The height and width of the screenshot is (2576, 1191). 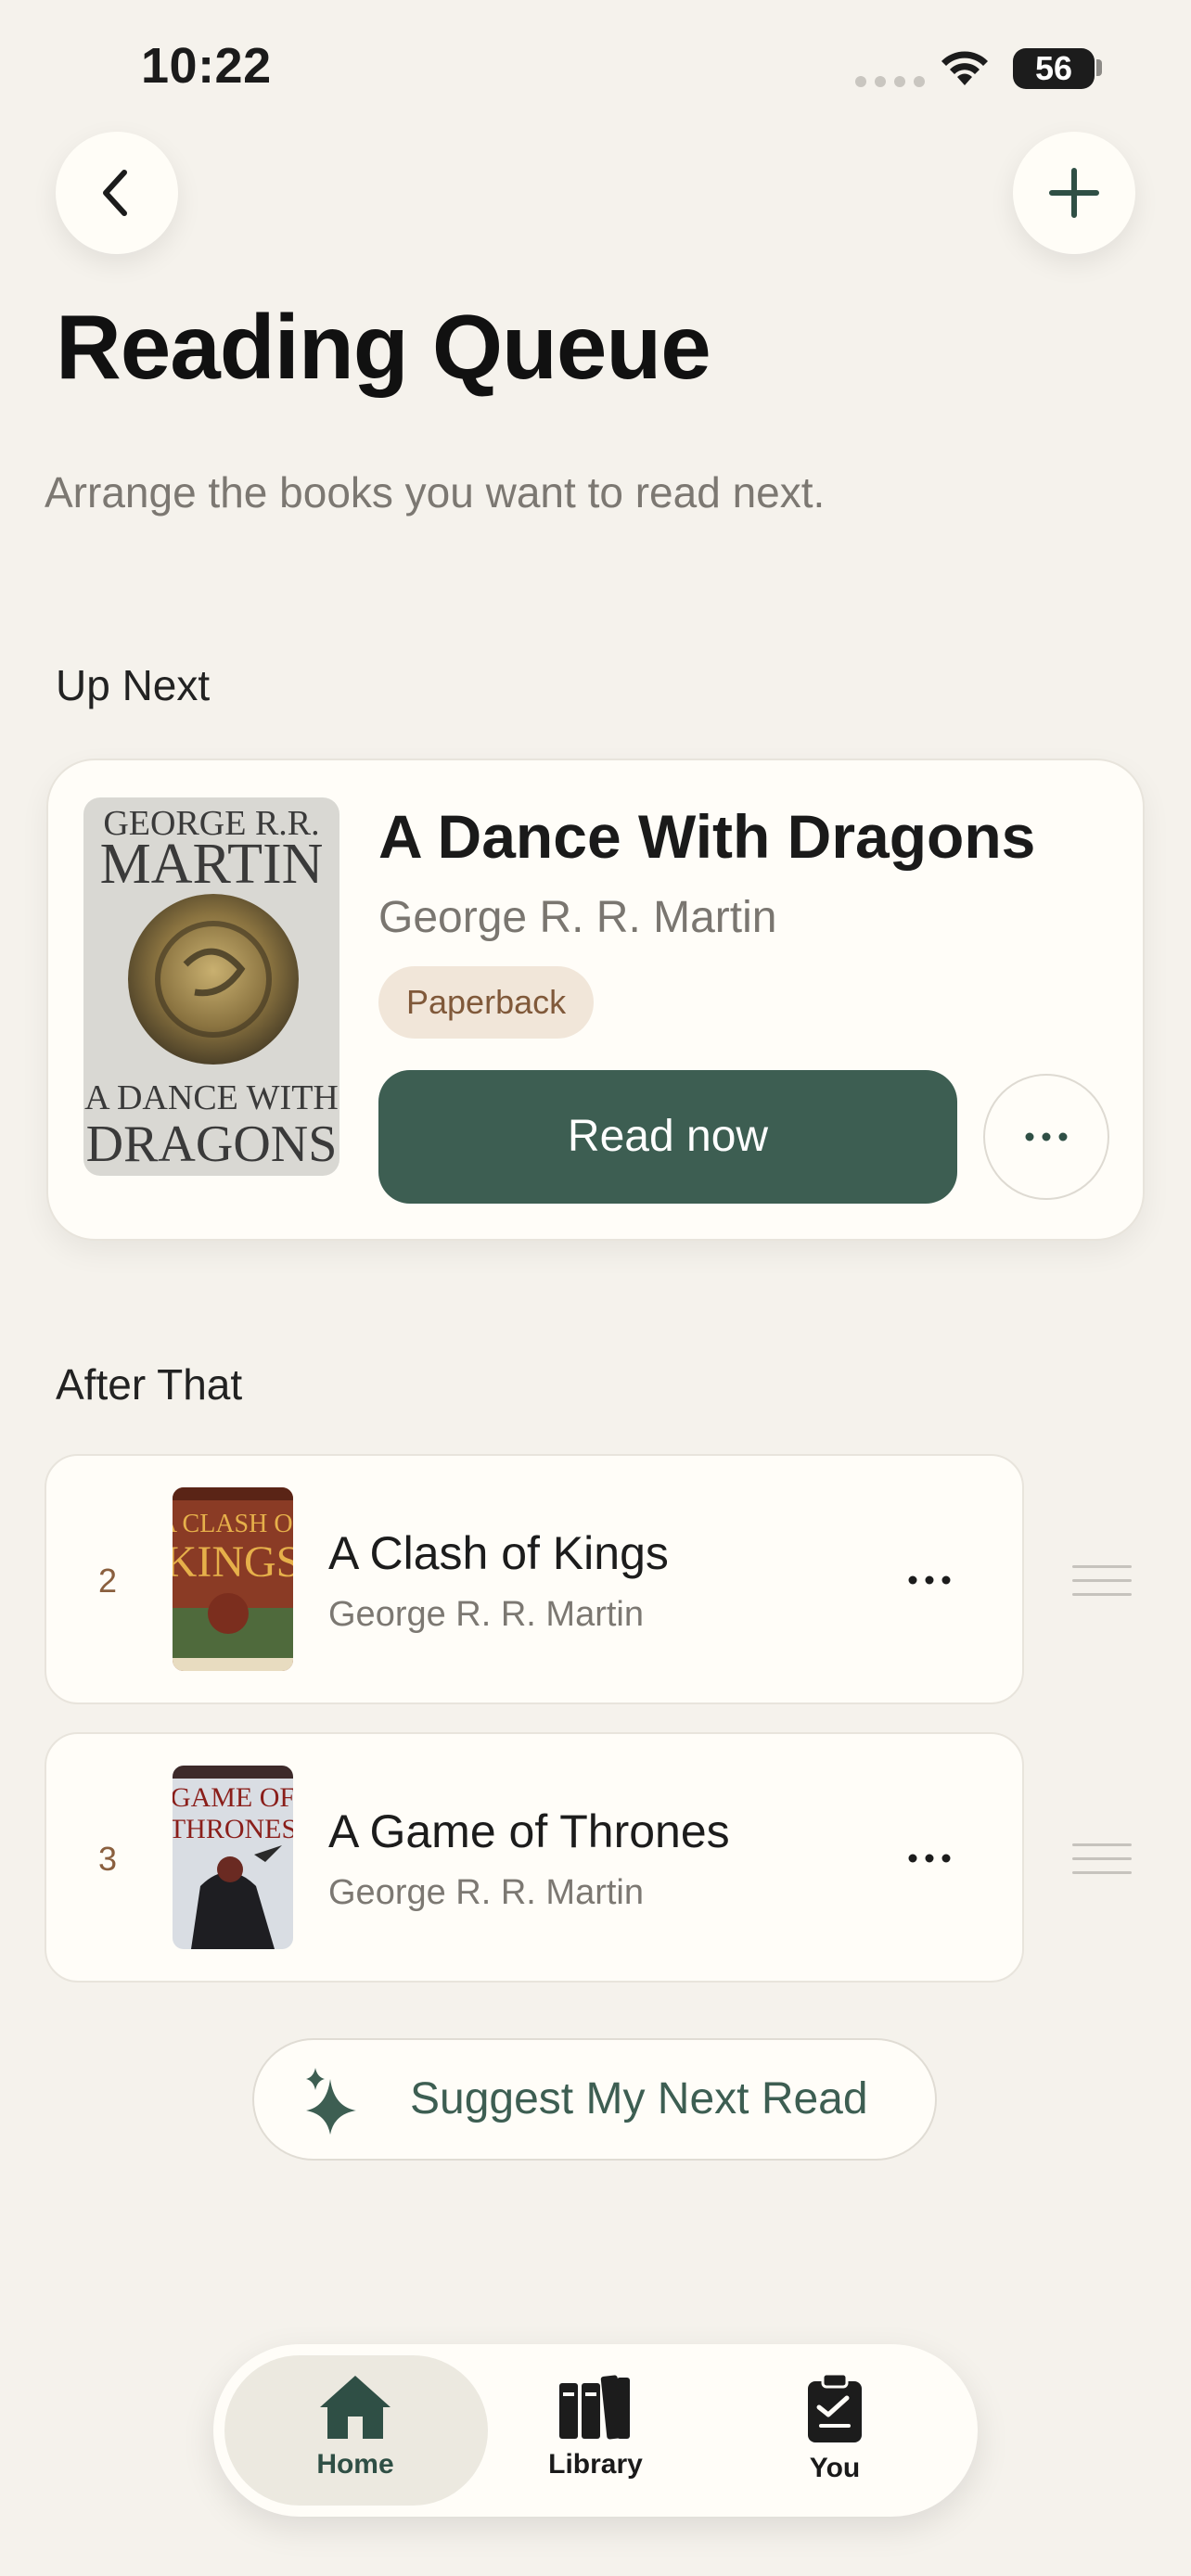 I want to click on tab-label: You, so click(x=835, y=2468).